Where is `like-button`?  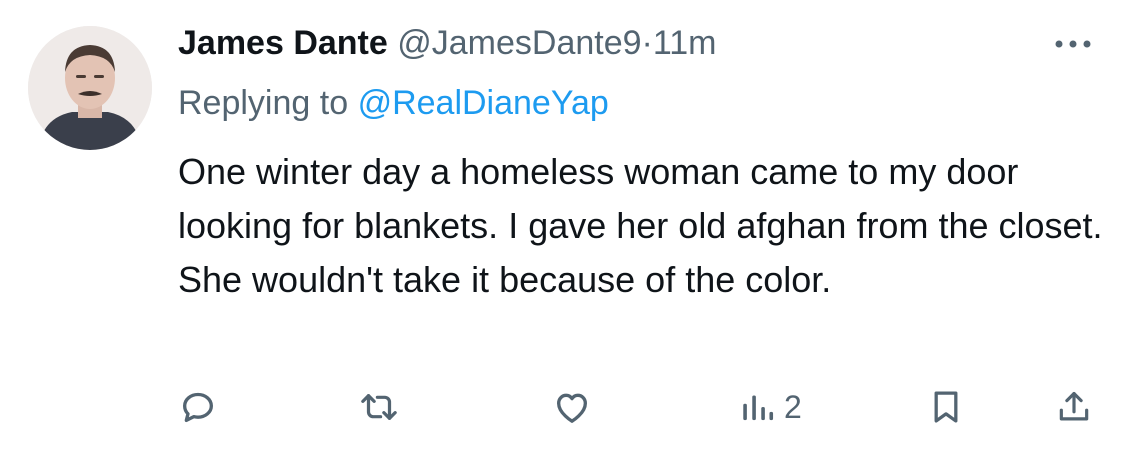 like-button is located at coordinates (572, 407).